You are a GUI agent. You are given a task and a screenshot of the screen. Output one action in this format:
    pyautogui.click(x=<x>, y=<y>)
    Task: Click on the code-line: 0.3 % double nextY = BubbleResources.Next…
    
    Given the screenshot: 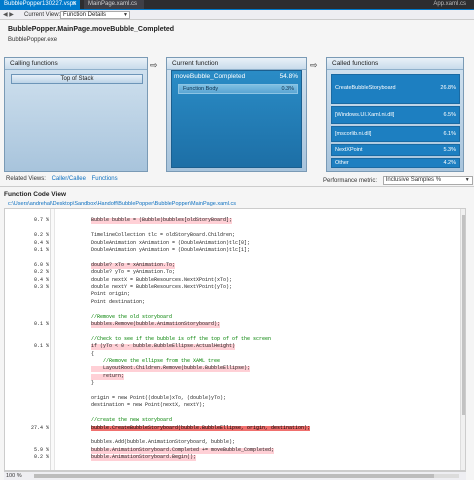 What is the action you would take?
    pyautogui.click(x=235, y=287)
    